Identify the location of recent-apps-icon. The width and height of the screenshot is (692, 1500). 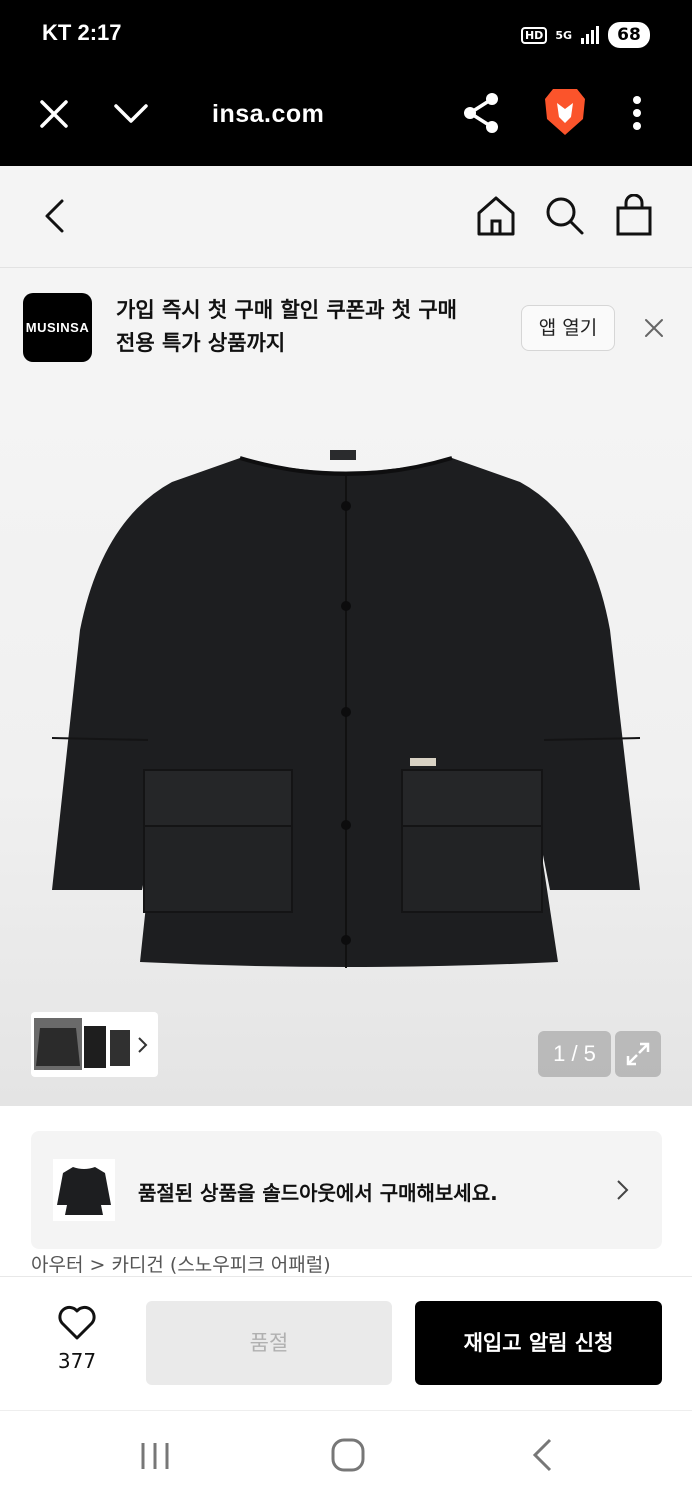
(155, 1456).